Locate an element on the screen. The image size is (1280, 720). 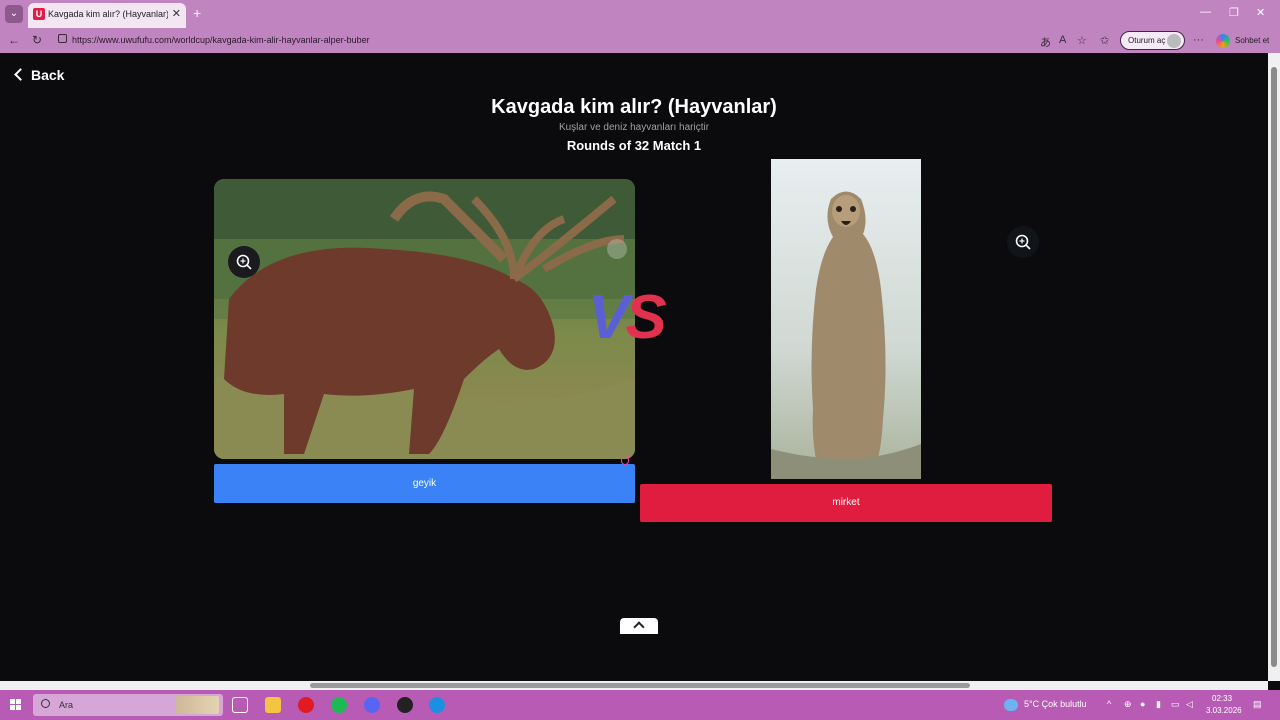
back-label: Back is located at coordinates (48, 75).